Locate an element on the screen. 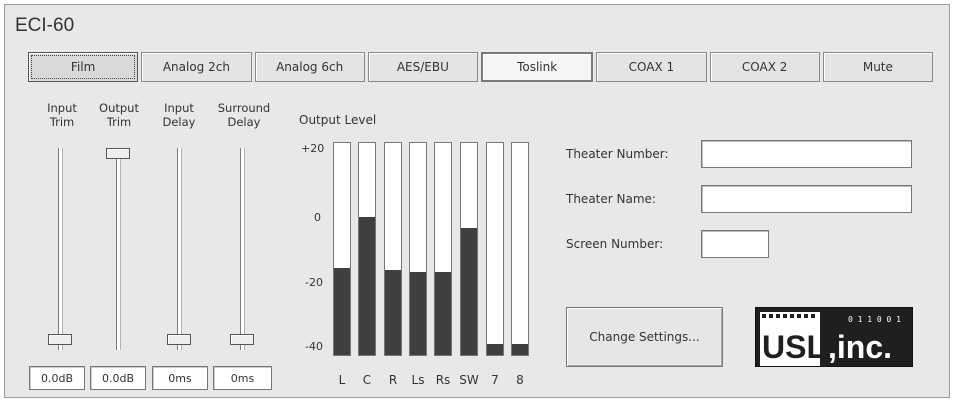 The width and height of the screenshot is (957, 405). channel-label: Ls is located at coordinates (418, 380).